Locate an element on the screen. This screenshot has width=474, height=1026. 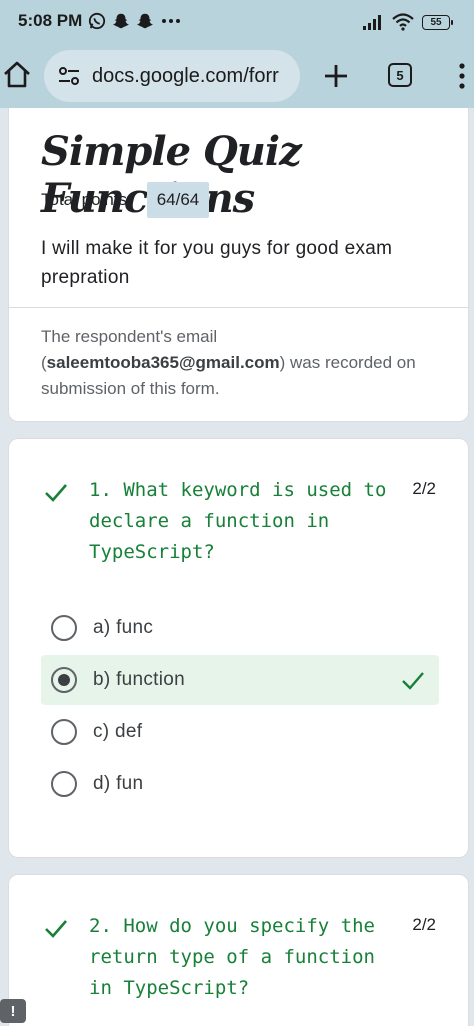
status-time: 5:08 PM is located at coordinates (50, 20).